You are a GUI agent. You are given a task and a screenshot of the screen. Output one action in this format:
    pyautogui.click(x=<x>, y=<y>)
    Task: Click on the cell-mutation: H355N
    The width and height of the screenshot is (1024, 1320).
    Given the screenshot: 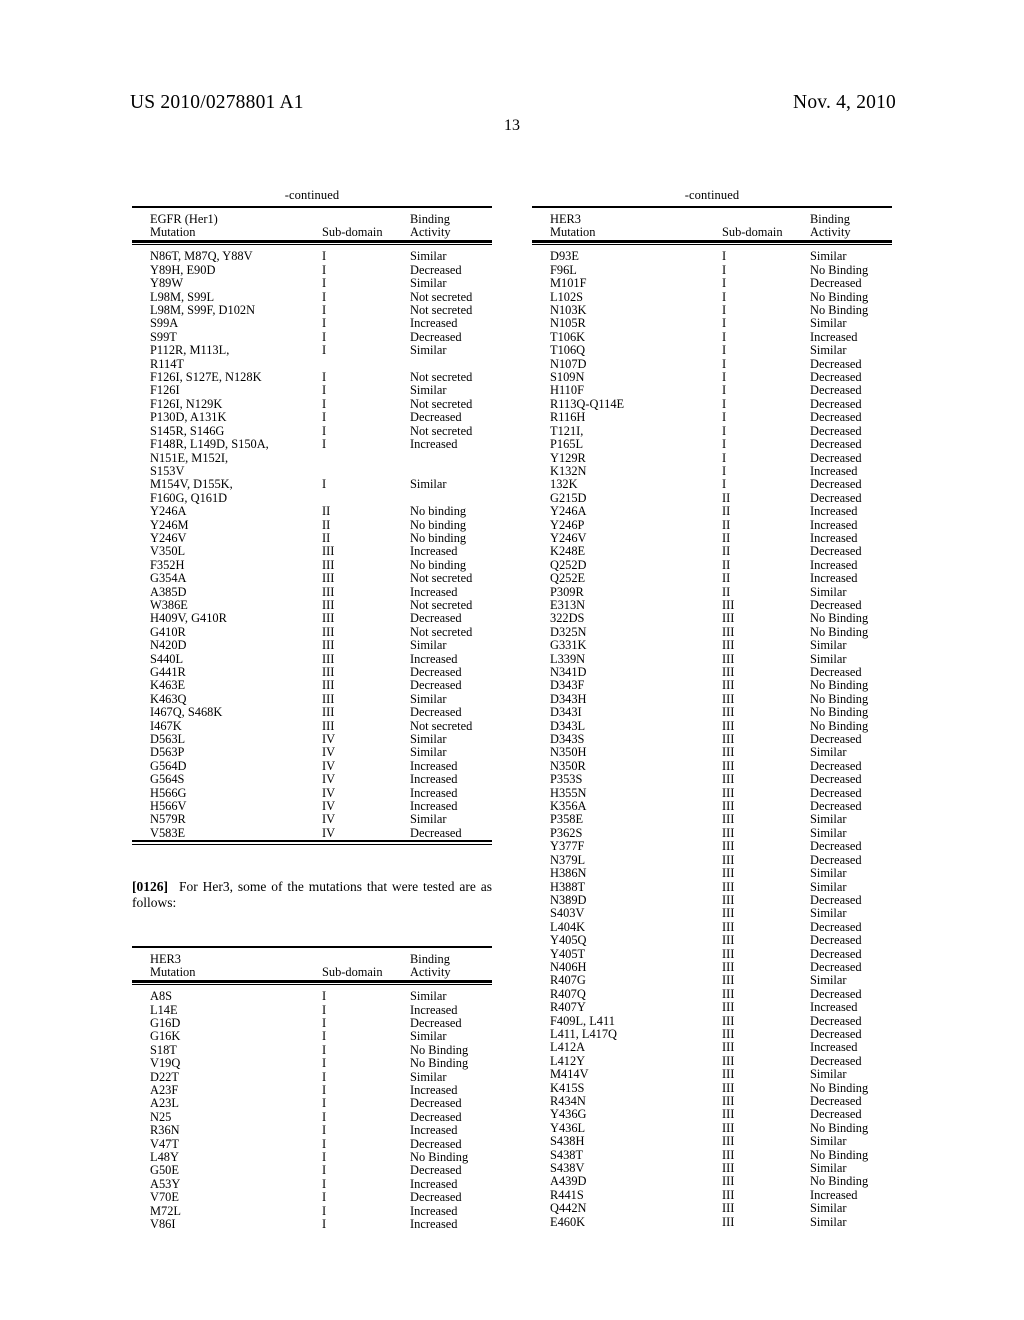 What is the action you would take?
    pyautogui.click(x=568, y=792)
    